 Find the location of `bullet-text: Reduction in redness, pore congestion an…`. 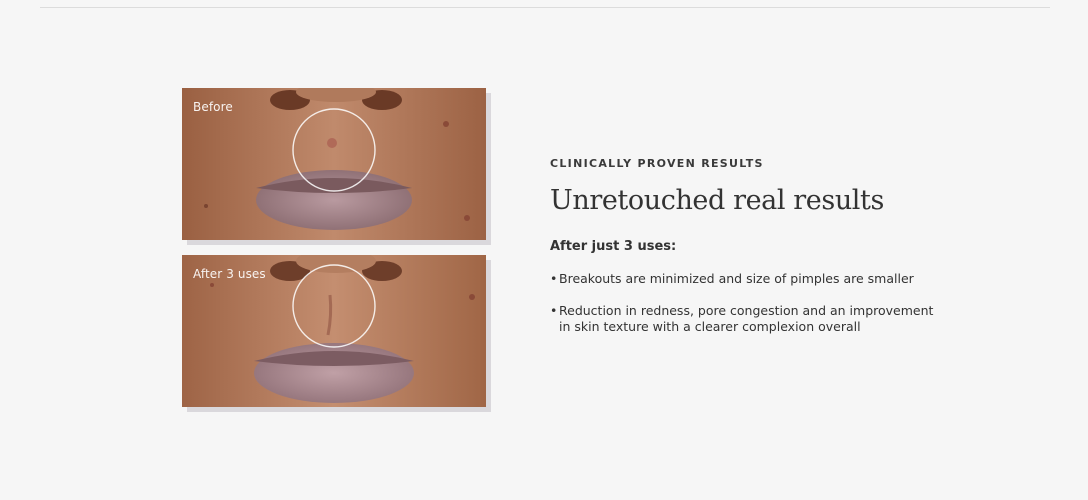

bullet-text: Reduction in redness, pore congestion an… is located at coordinates (746, 319).